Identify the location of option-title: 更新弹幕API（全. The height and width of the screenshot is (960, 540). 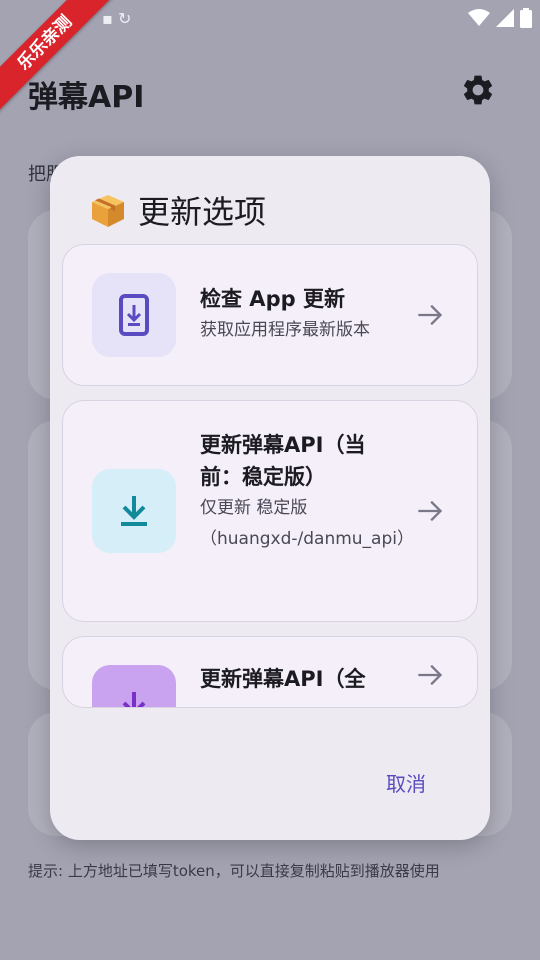
(283, 679).